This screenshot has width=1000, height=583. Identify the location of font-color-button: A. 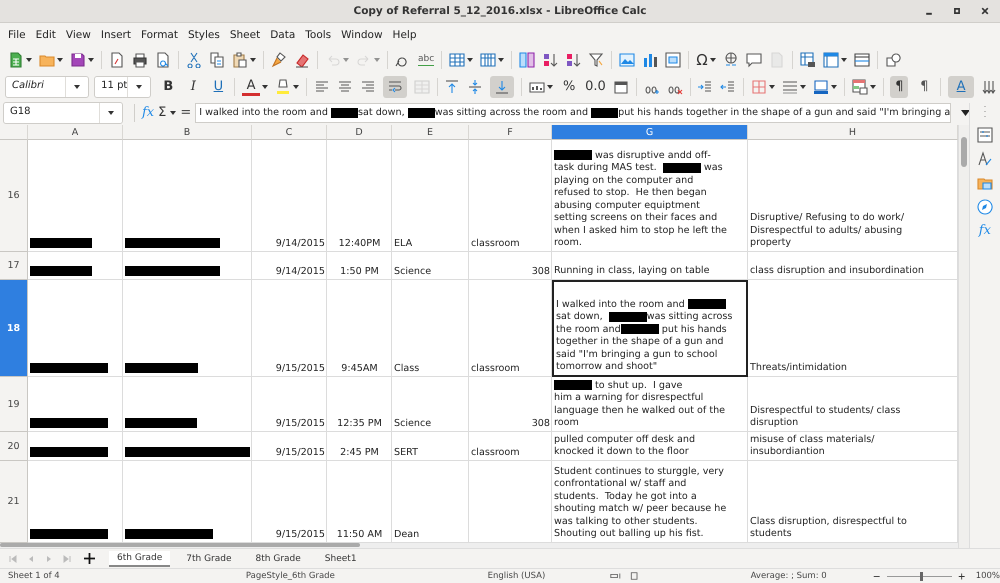
(251, 87).